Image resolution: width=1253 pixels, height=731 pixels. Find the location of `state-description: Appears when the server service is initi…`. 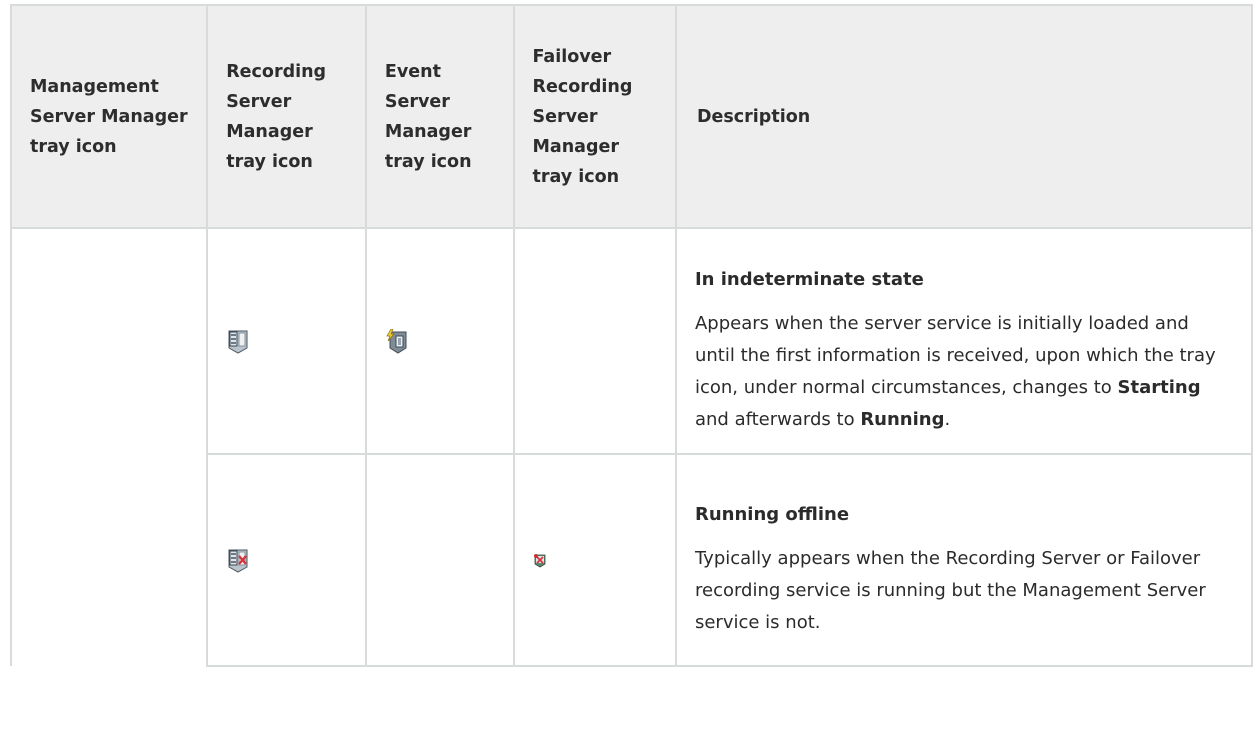

state-description: Appears when the server service is initi… is located at coordinates (964, 372).